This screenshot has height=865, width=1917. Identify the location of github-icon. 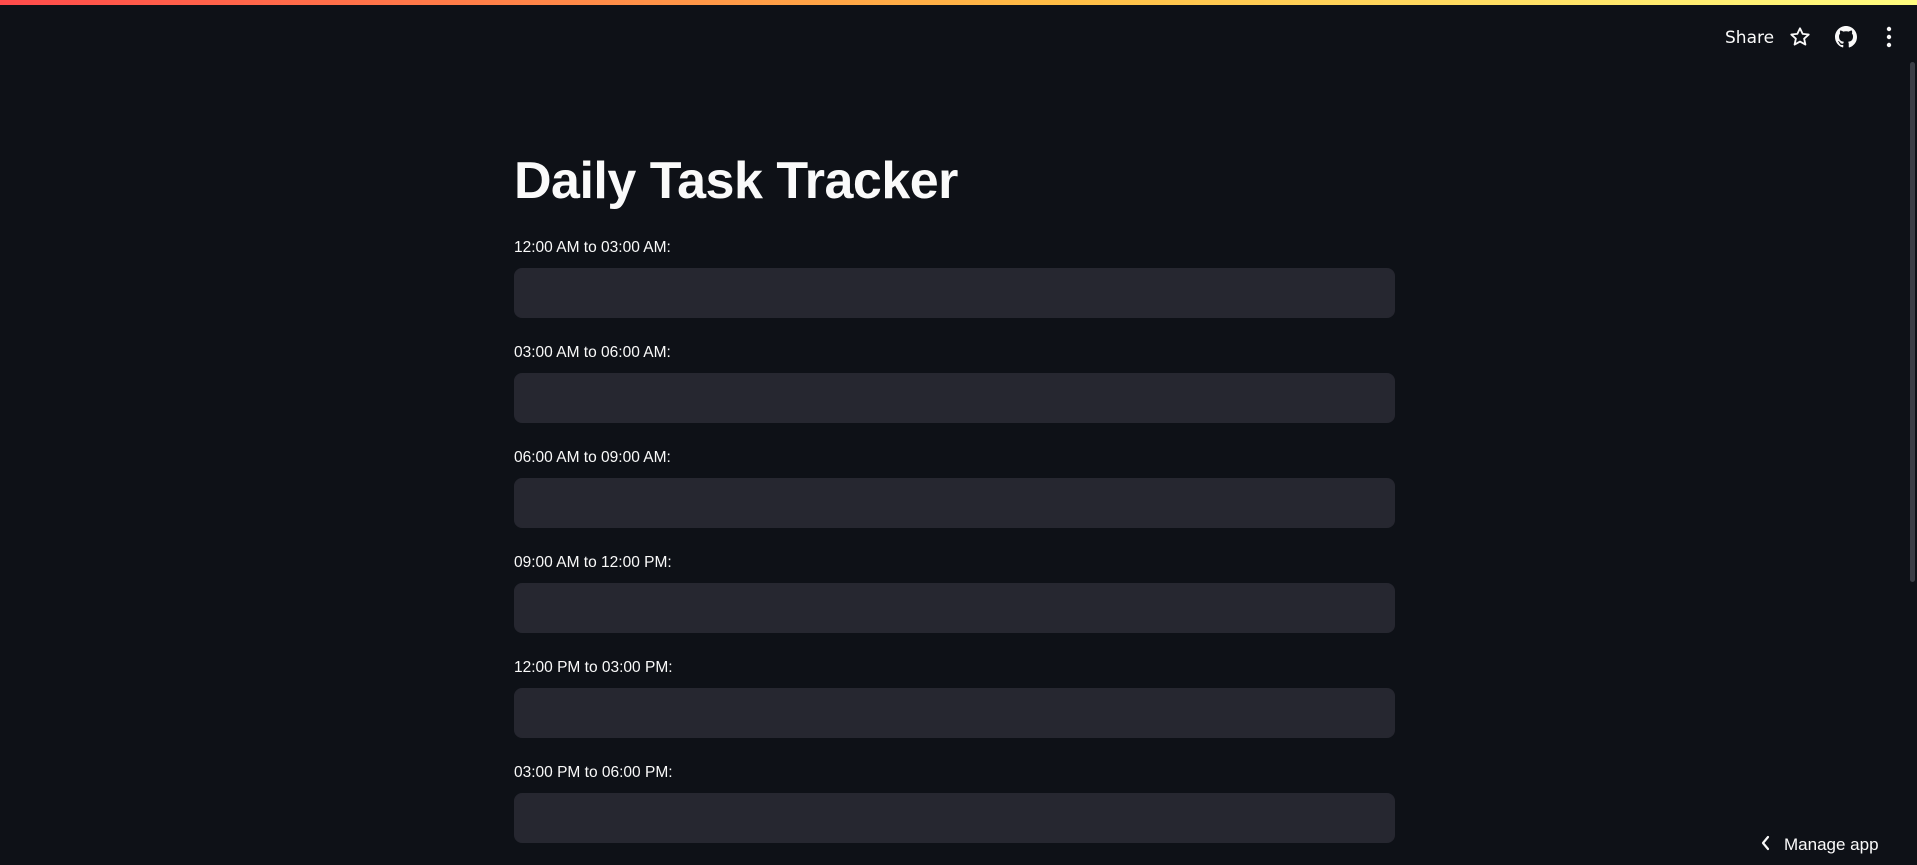
(1846, 37).